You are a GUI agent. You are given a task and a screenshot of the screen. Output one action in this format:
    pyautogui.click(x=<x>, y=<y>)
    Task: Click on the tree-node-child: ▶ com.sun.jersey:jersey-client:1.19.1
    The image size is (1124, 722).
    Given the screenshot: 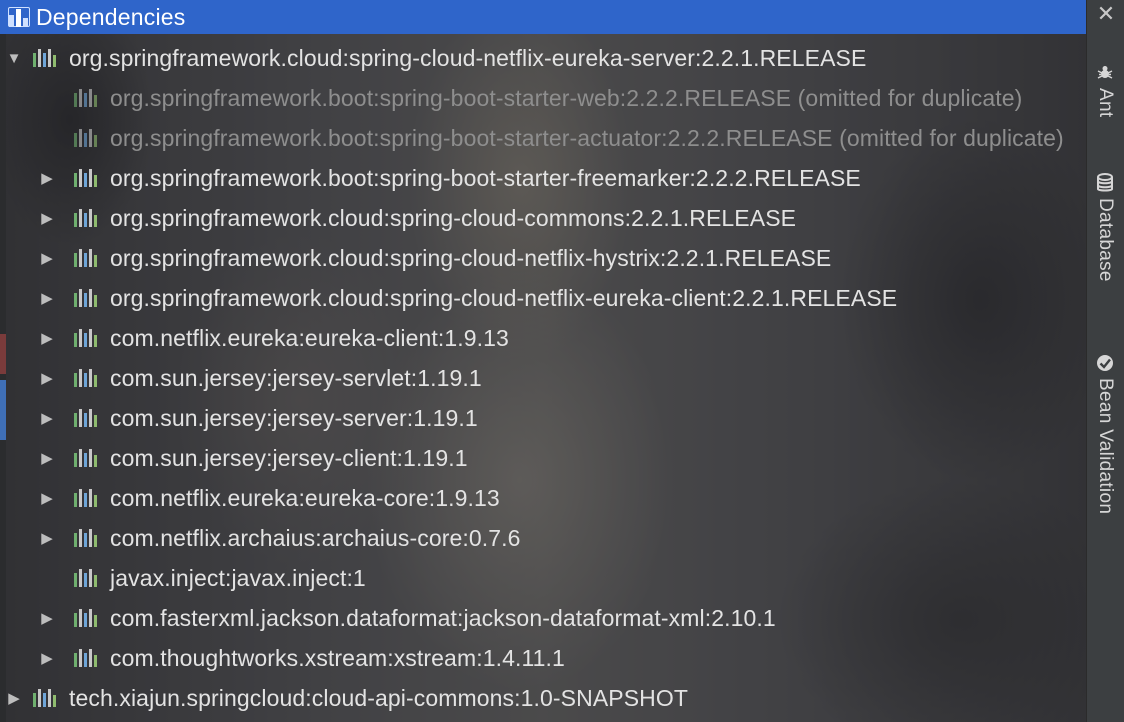 What is the action you would take?
    pyautogui.click(x=543, y=458)
    